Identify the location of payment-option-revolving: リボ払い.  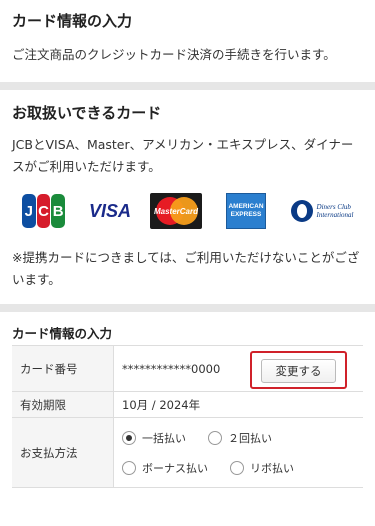
(262, 468).